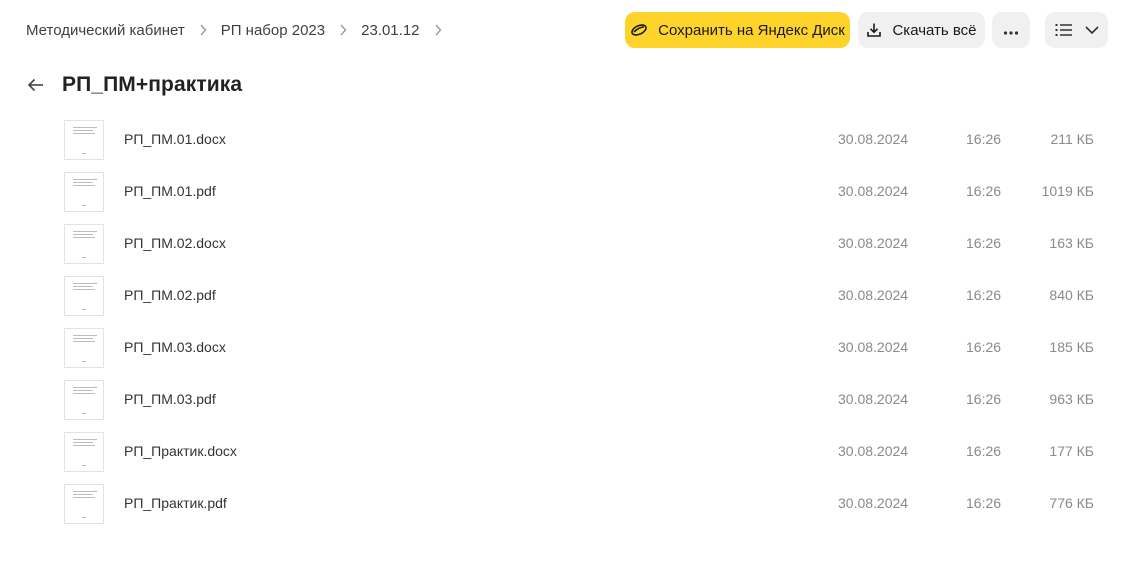  I want to click on breadcrumb-item-23-01-12: 23.01.12, so click(390, 30).